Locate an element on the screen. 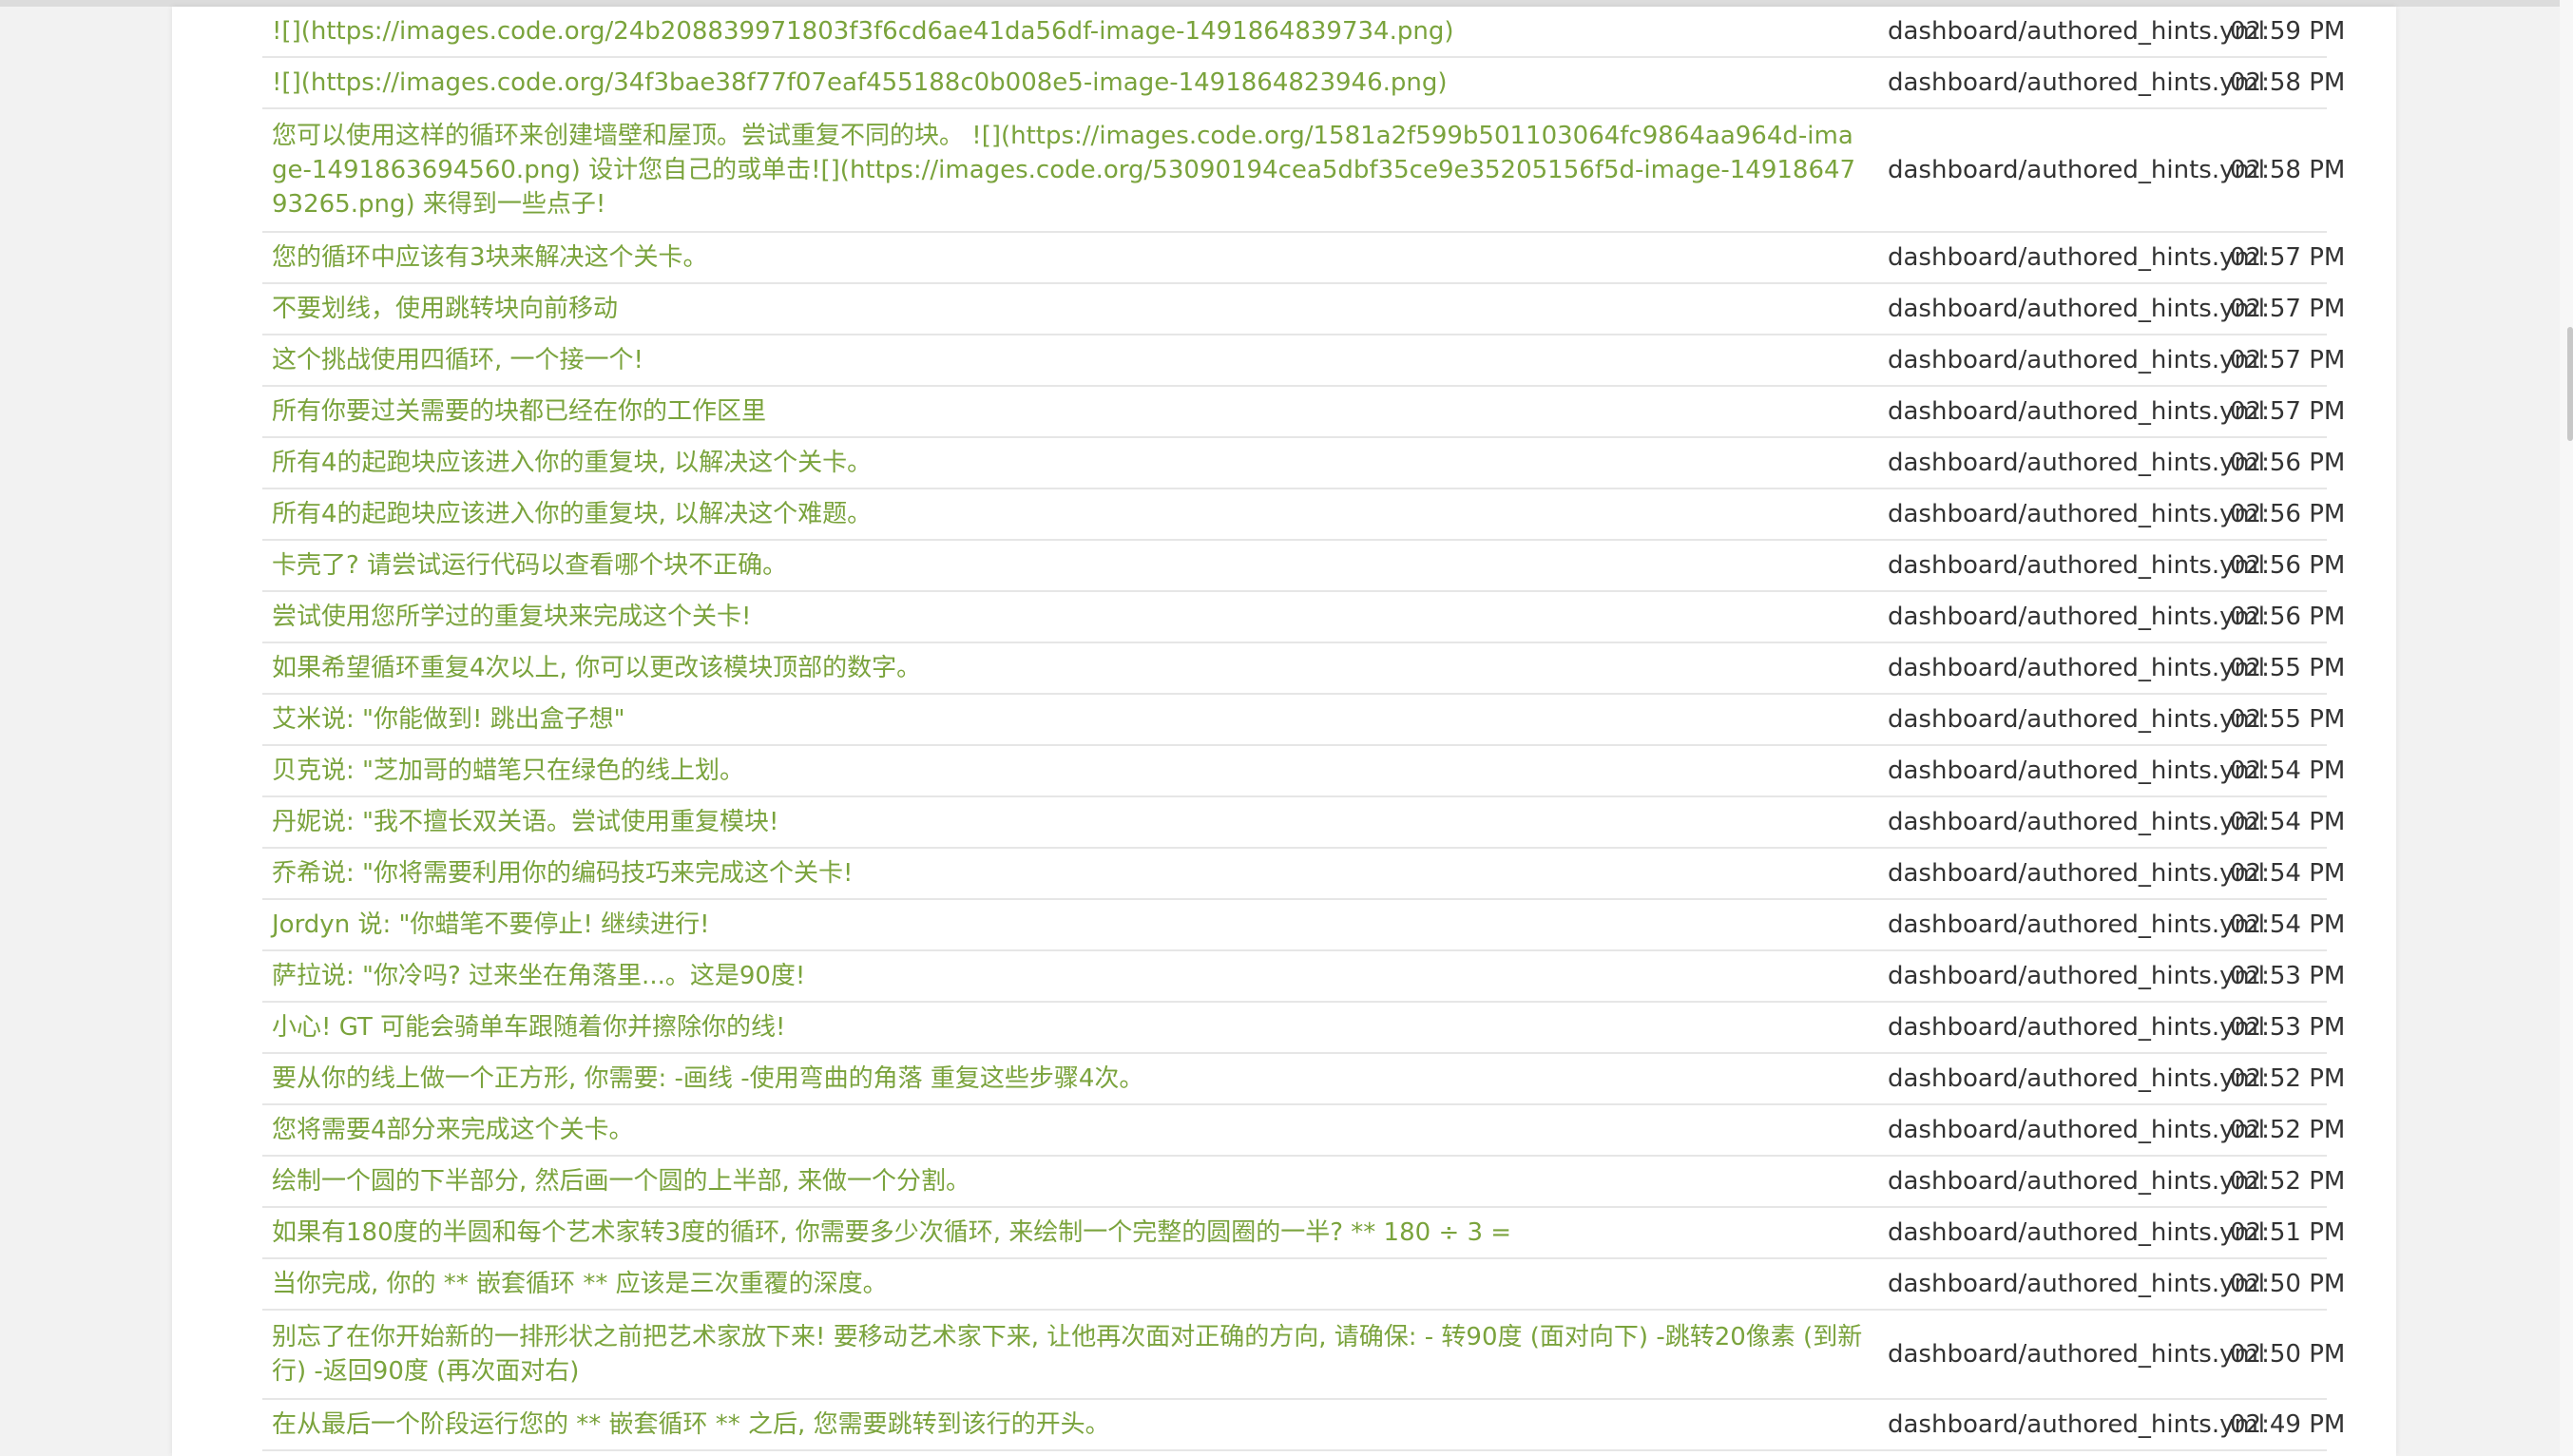 This screenshot has height=1456, width=2573. hint-text: 乔希说: "你将需要利用你的编码技巧来完成这个关卡! is located at coordinates (1070, 874).